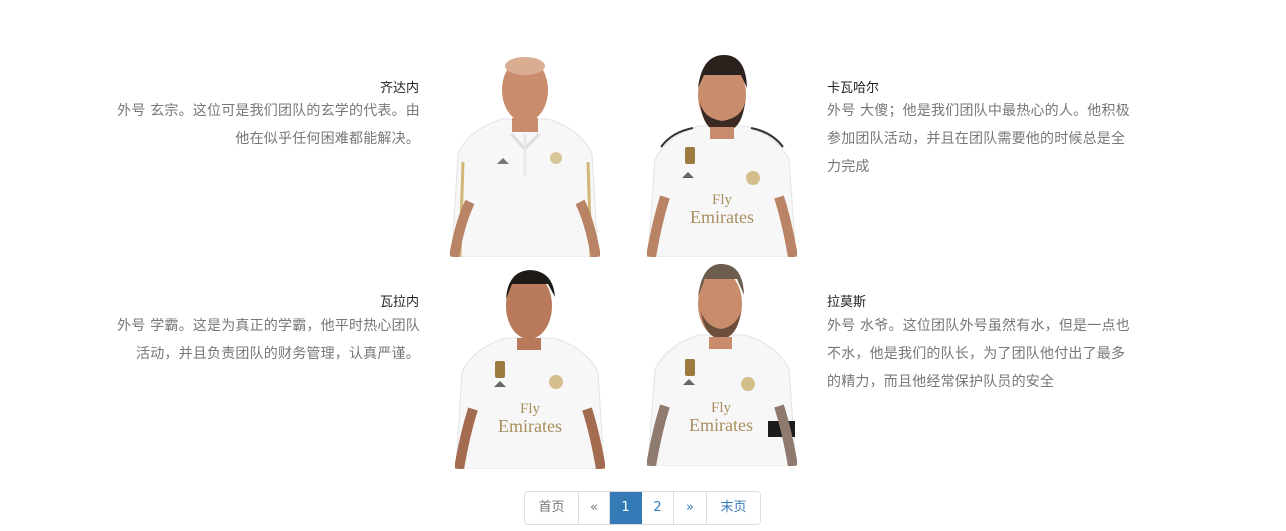 The height and width of the screenshot is (531, 1286). Describe the element at coordinates (976, 354) in the screenshot. I see `profile-description-line: 不水，他是我们的队长，为了团队他付出了最多` at that location.